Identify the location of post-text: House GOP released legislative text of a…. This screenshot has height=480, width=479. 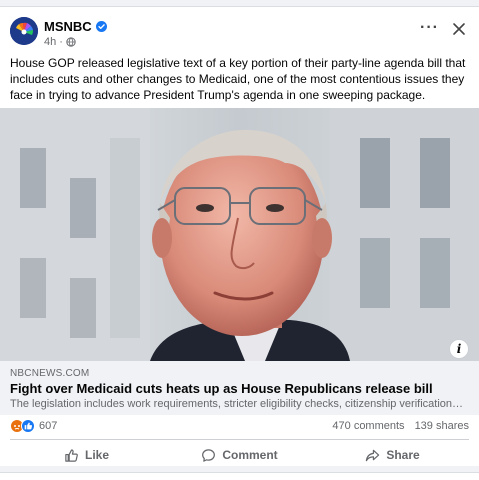
(238, 79).